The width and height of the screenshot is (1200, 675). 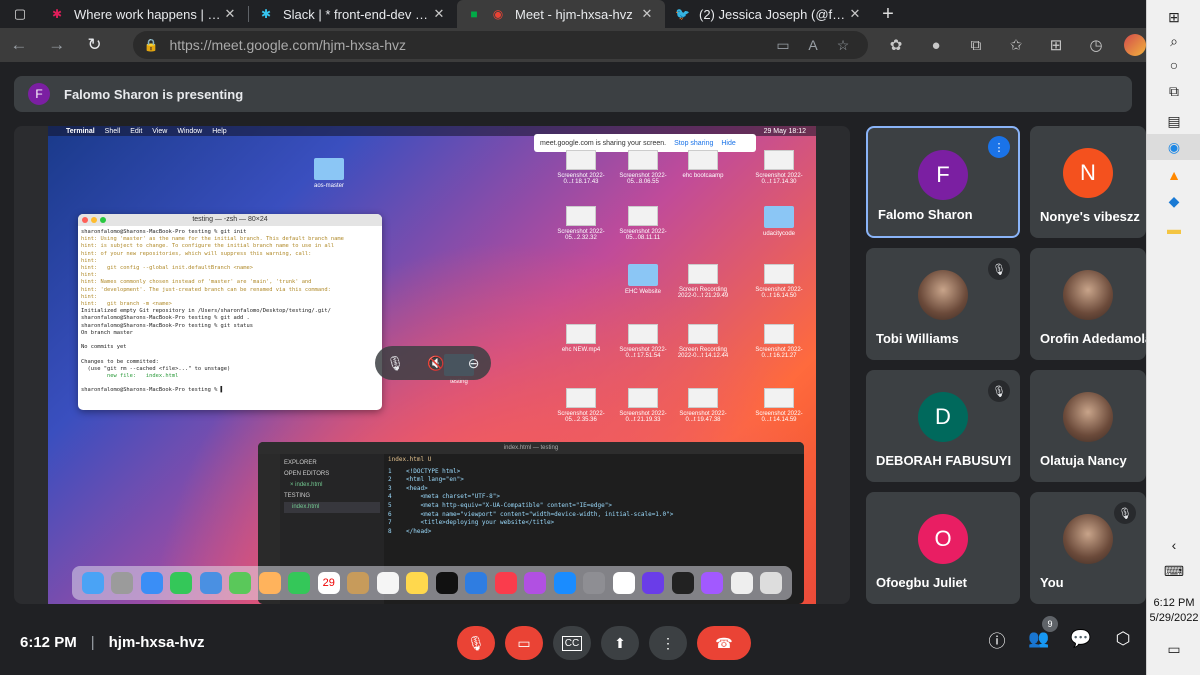 I want to click on clock-time: 6:12 PM, so click(x=1174, y=603).